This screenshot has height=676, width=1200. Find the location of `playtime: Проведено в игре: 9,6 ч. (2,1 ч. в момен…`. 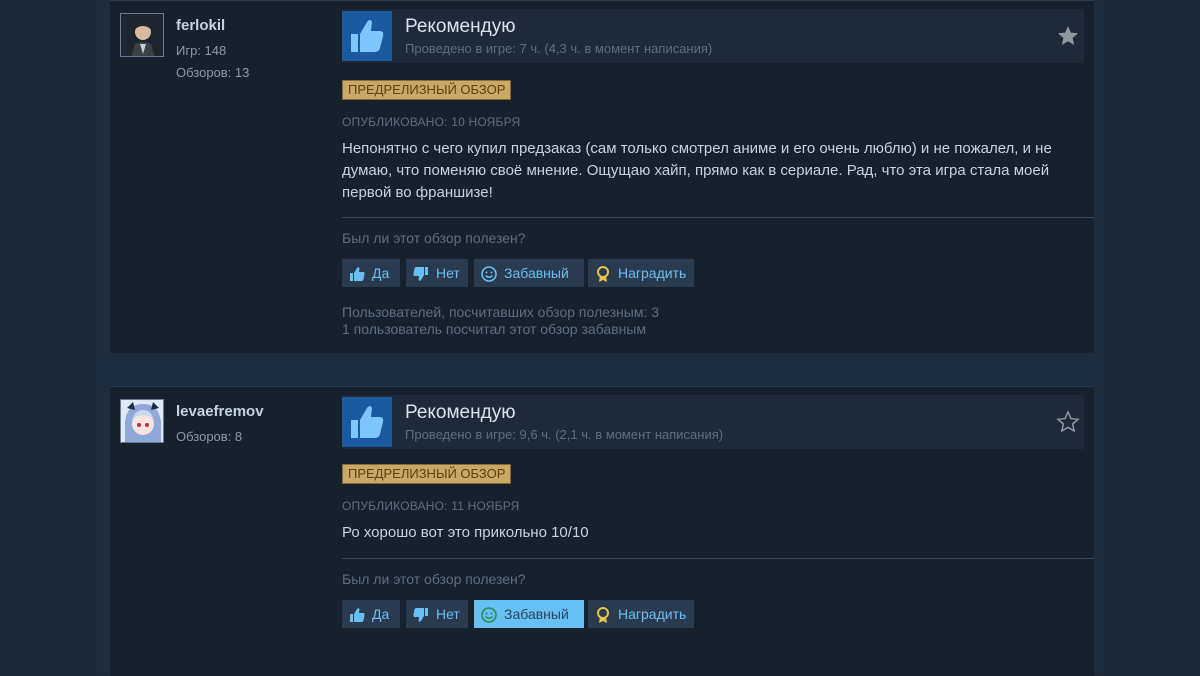

playtime: Проведено в игре: 9,6 ч. (2,1 ч. в момен… is located at coordinates (564, 434).